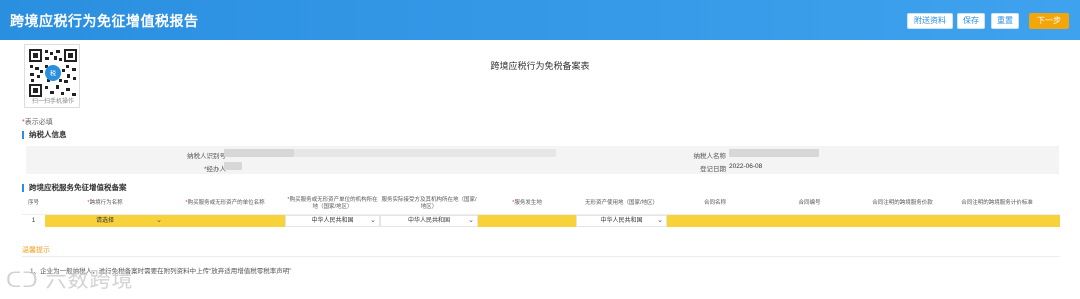 The image size is (1080, 299). I want to click on row-index: 1, so click(33, 220).